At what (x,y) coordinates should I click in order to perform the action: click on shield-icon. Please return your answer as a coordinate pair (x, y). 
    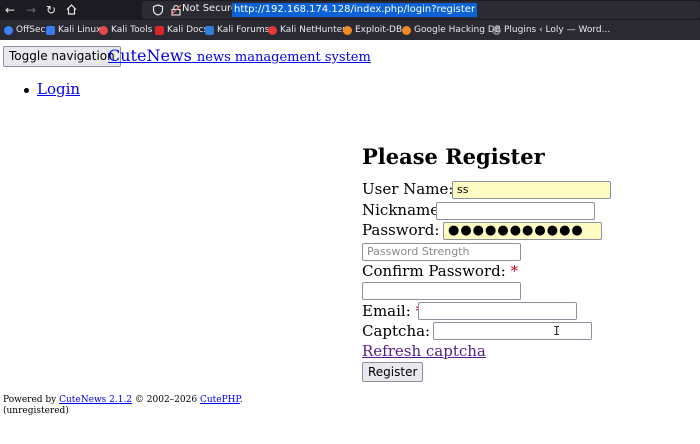
    Looking at the image, I should click on (158, 10).